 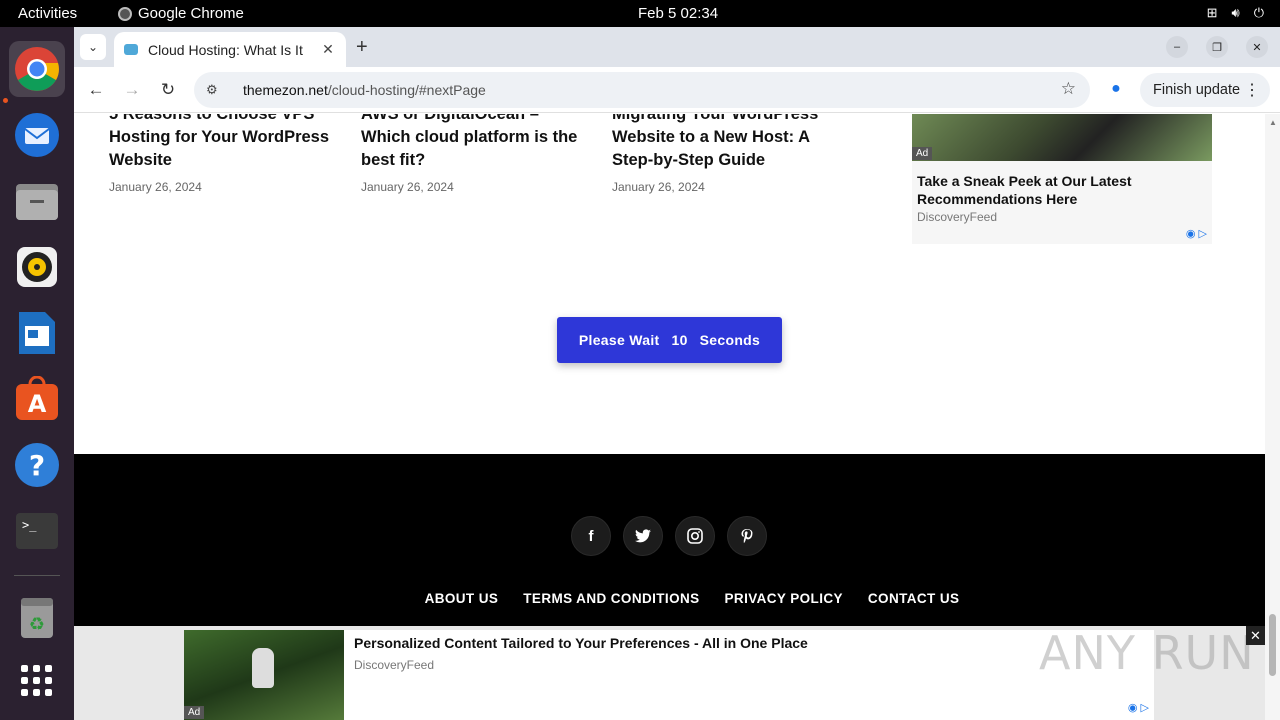 What do you see at coordinates (37, 404) in the screenshot?
I see `svg-text: A` at bounding box center [37, 404].